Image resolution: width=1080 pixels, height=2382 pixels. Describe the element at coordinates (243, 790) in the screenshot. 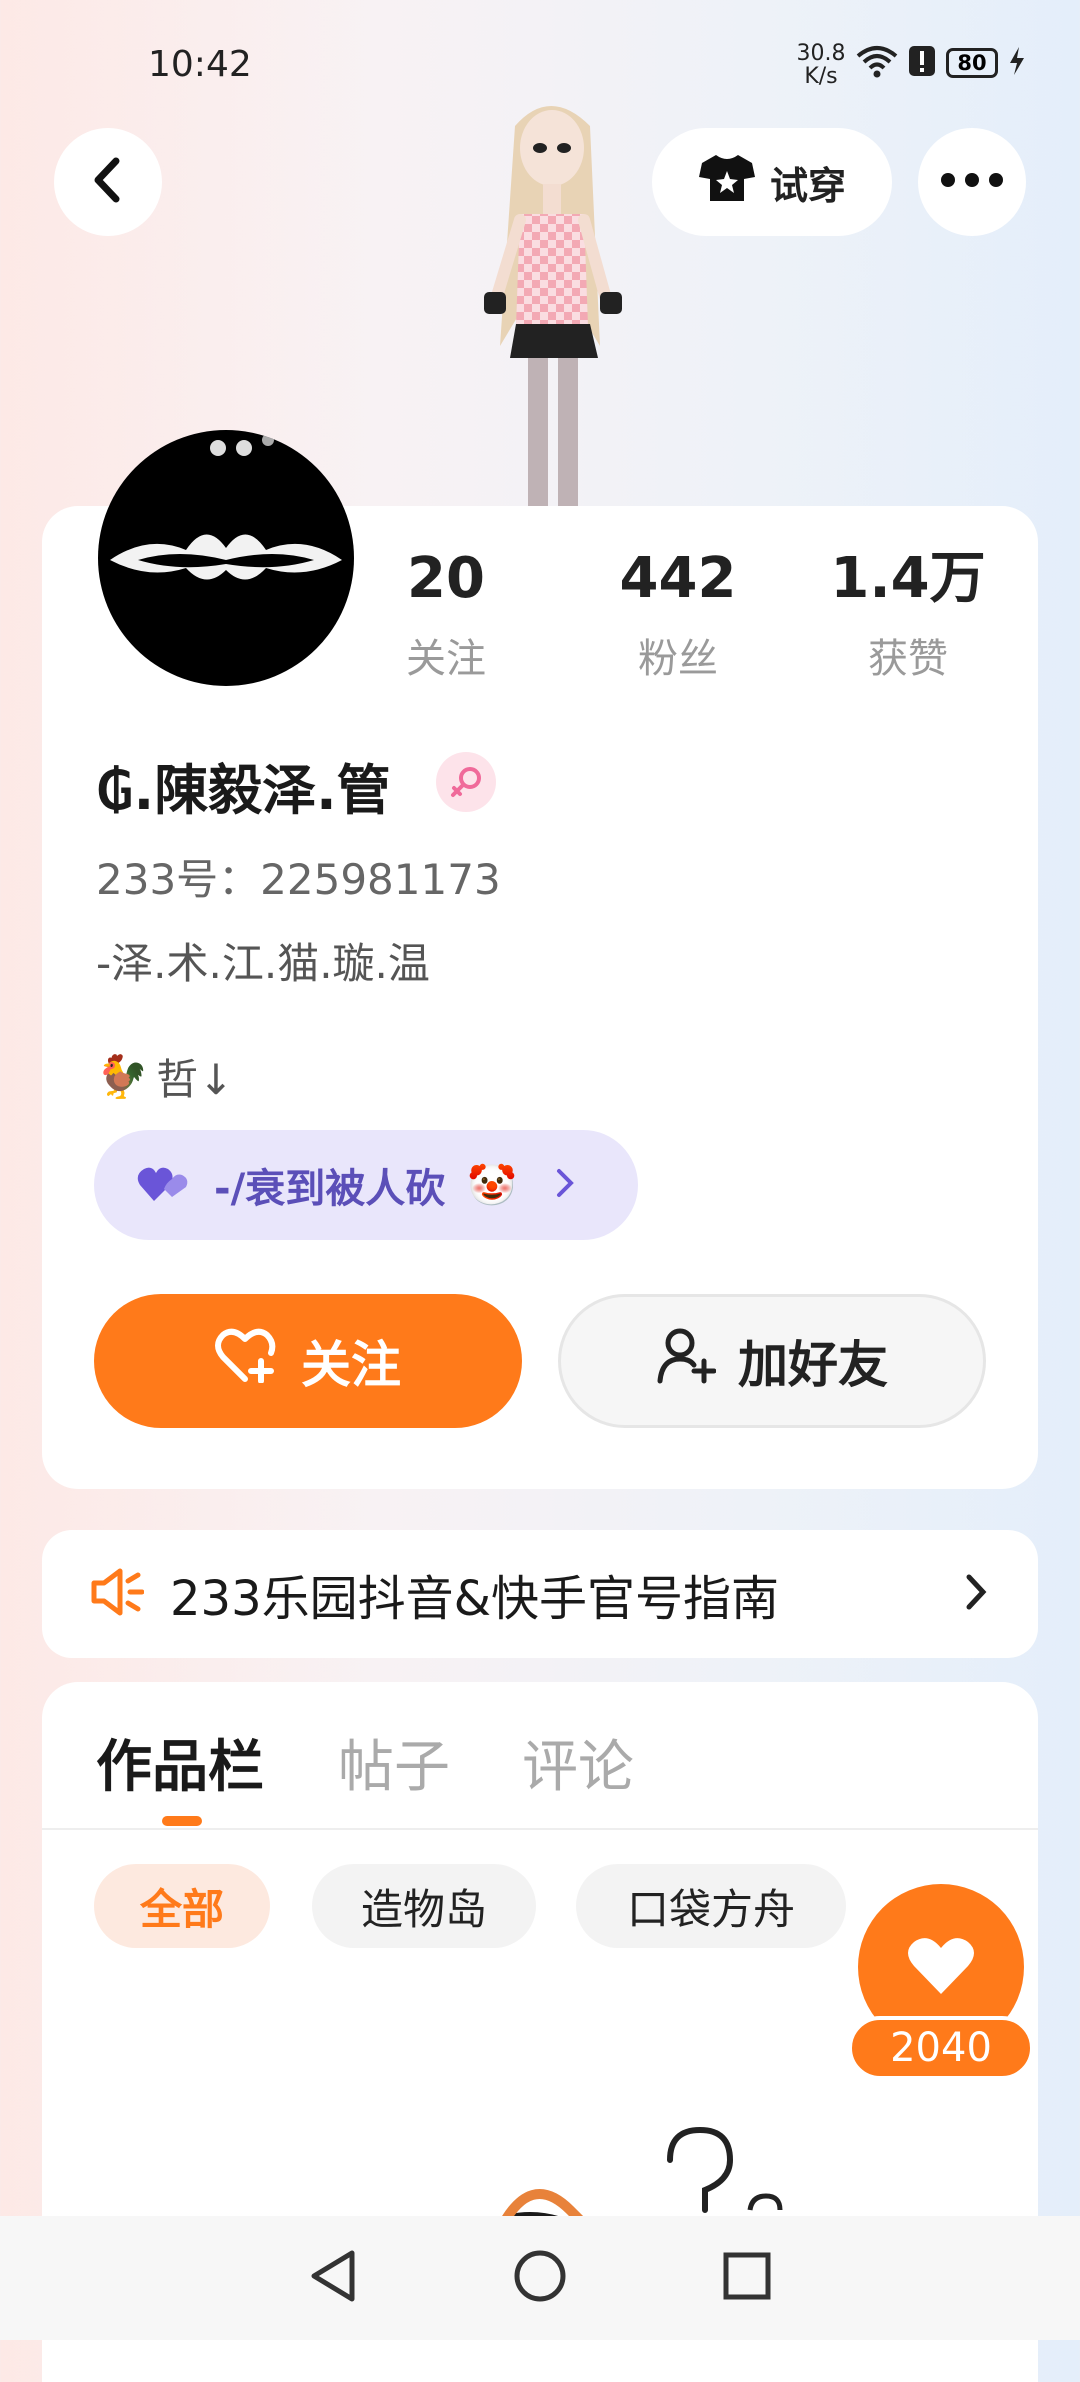

I see `username: ₲.陳毅泽.管` at that location.